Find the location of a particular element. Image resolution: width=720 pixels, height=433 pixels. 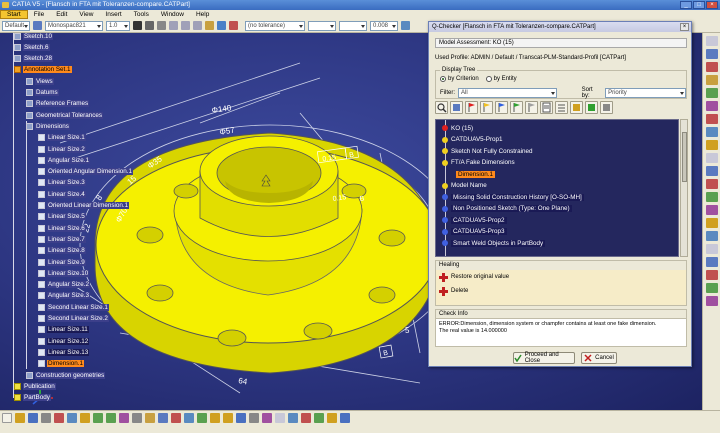

menu-file: File is located at coordinates (39, 14).